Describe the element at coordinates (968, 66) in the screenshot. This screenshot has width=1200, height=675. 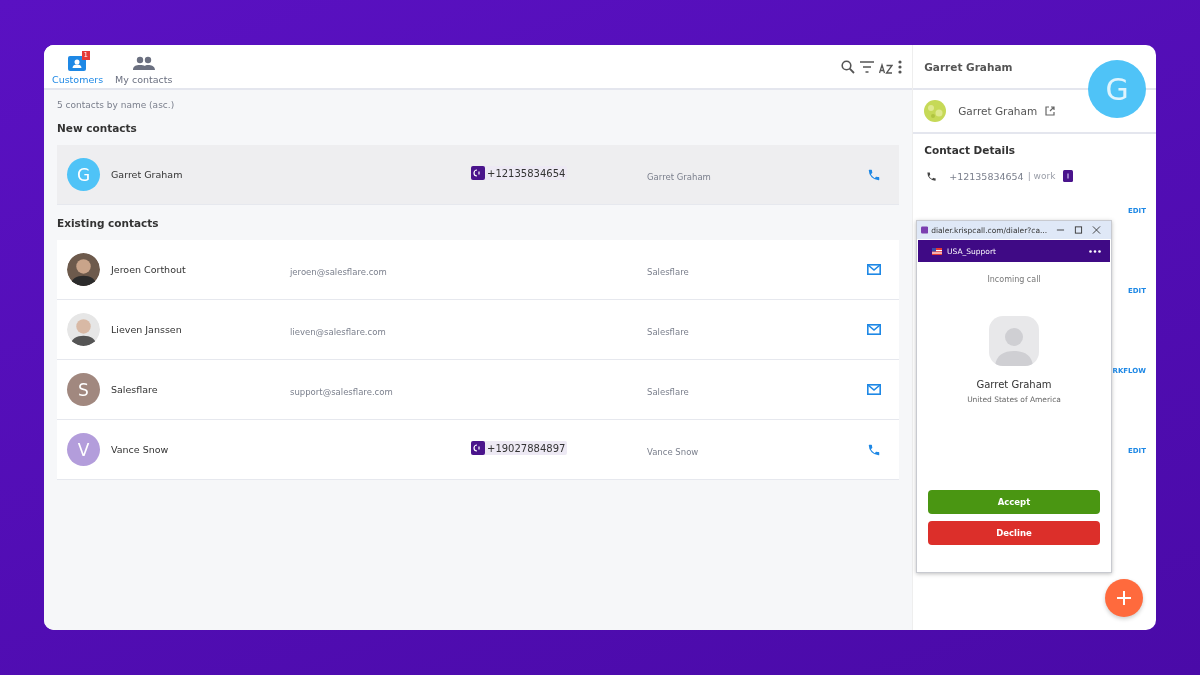
I see `contact-title: Garret Graham` at that location.